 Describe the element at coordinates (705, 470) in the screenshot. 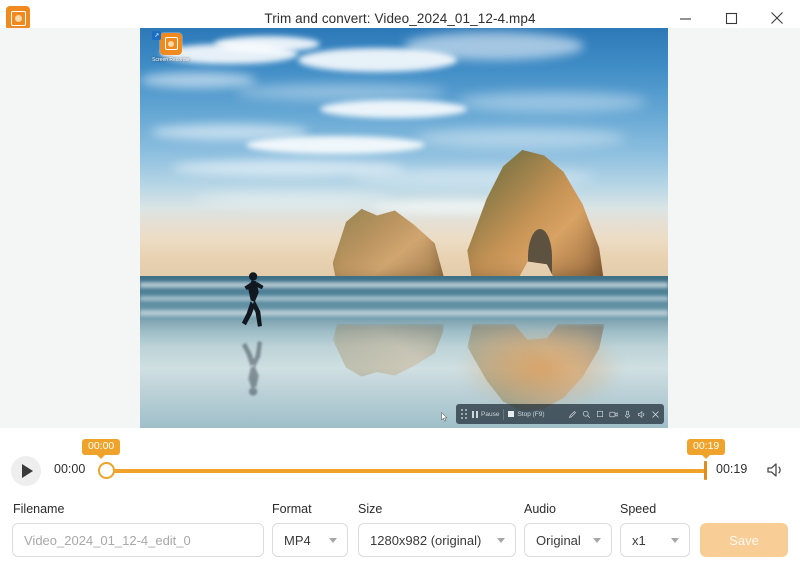

I see `trim-end-handle` at that location.